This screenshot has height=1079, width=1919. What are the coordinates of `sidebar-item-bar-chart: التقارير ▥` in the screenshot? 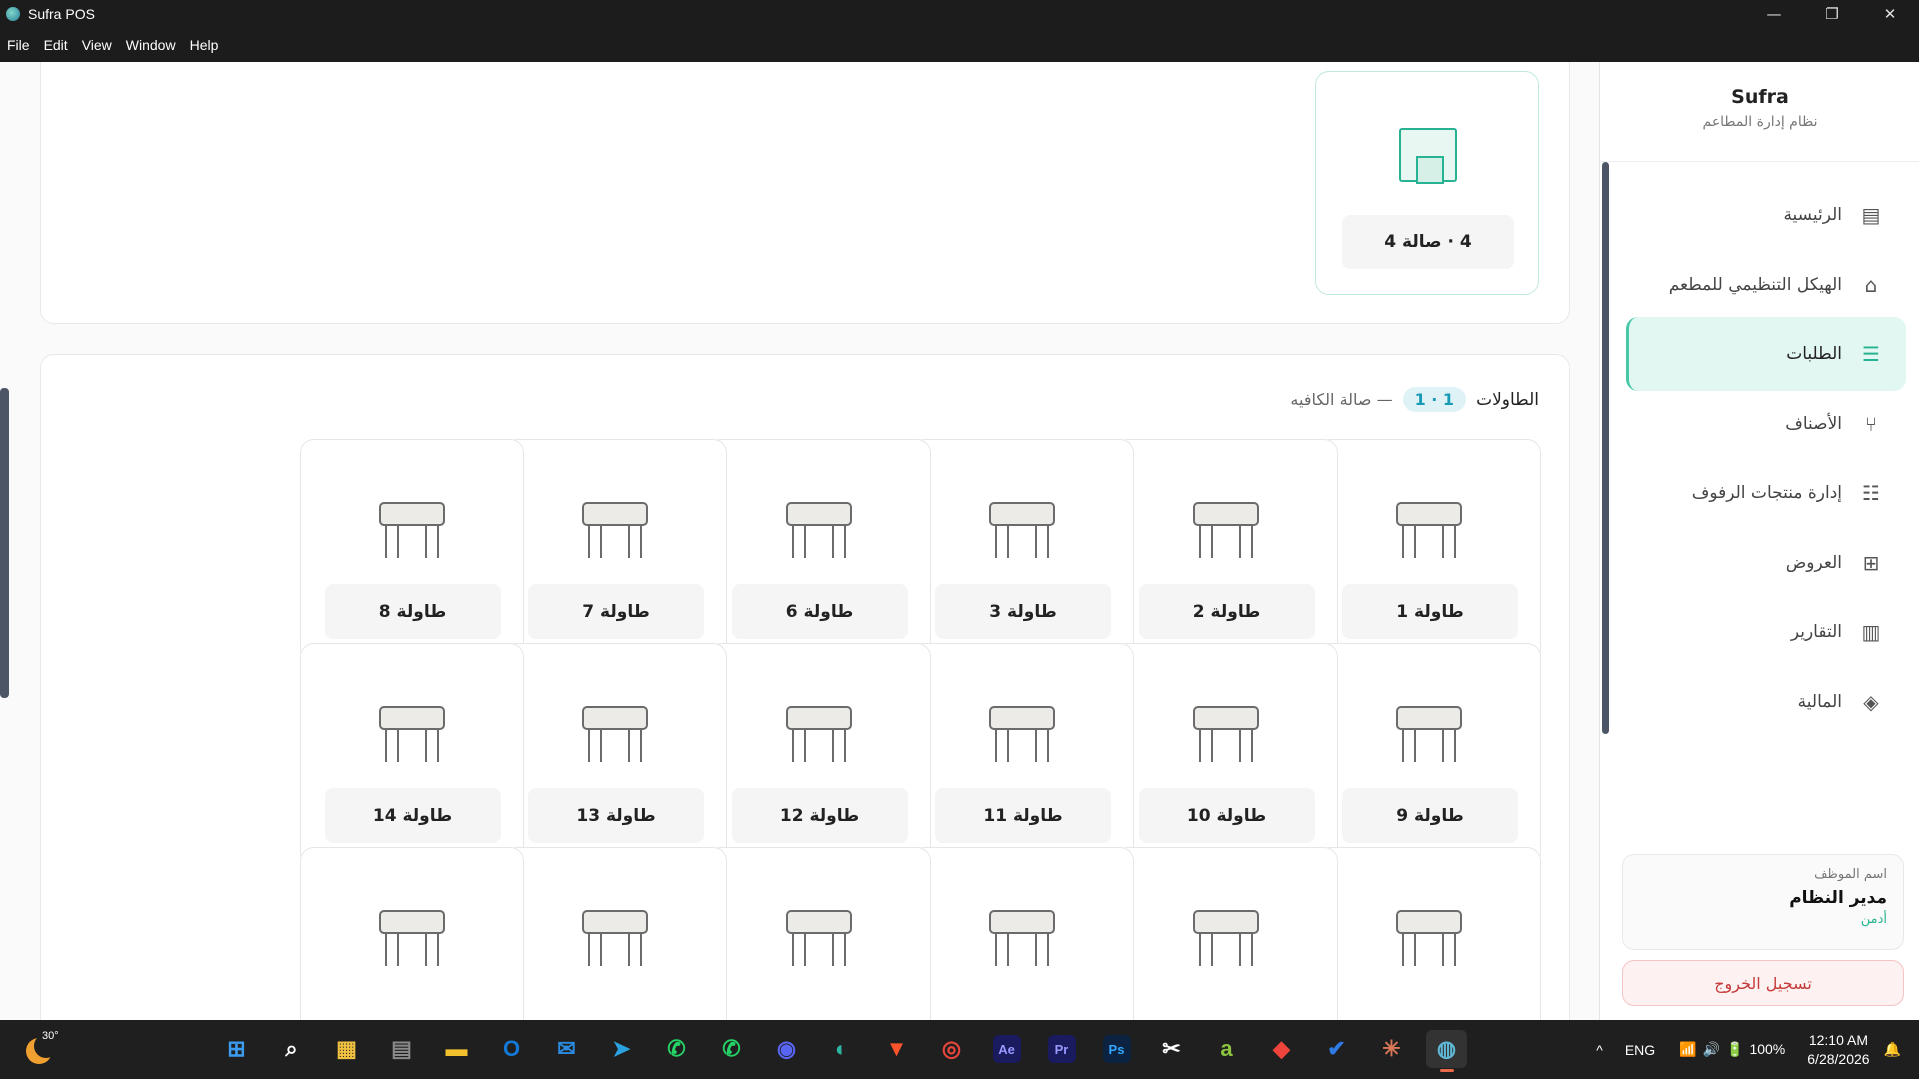 It's located at (1766, 632).